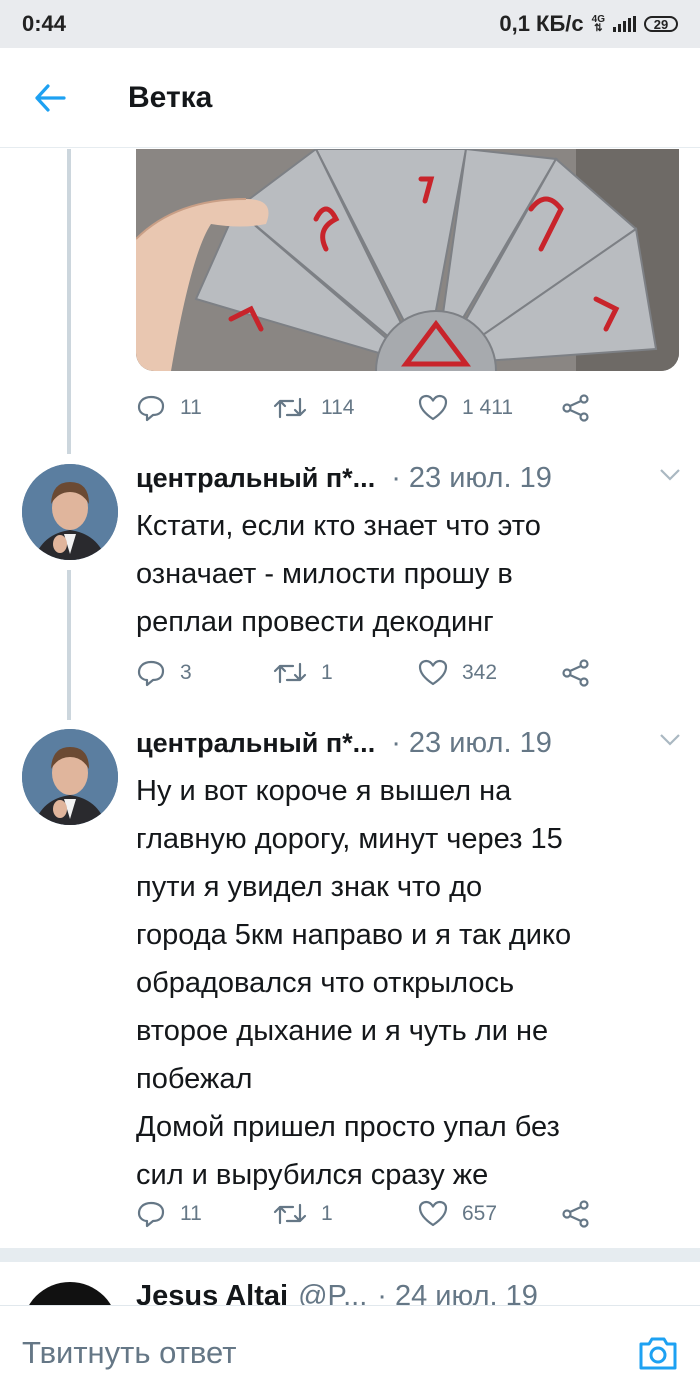 The height and width of the screenshot is (1400, 700). I want to click on status-bar: 0:44 0,1 КБ/с 4G ⇅ 29, so click(350, 24).